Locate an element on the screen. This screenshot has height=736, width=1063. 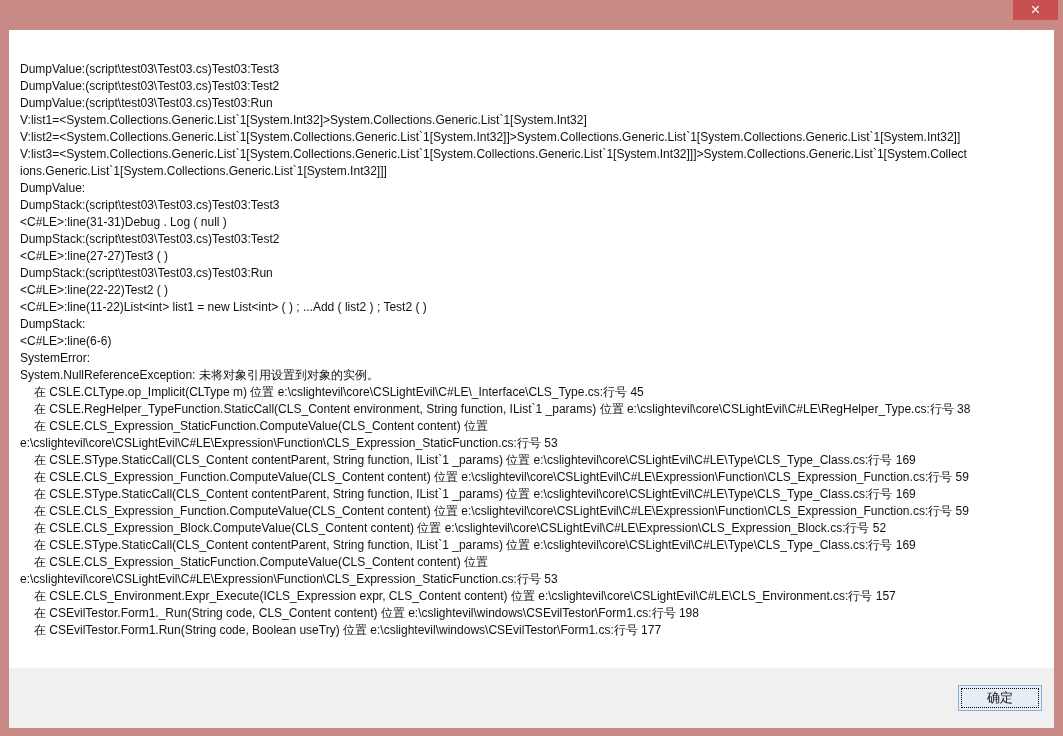
log-line: DumpValue:(script\test03\Test03.cs)Test03:Run is located at coordinates (147, 103).